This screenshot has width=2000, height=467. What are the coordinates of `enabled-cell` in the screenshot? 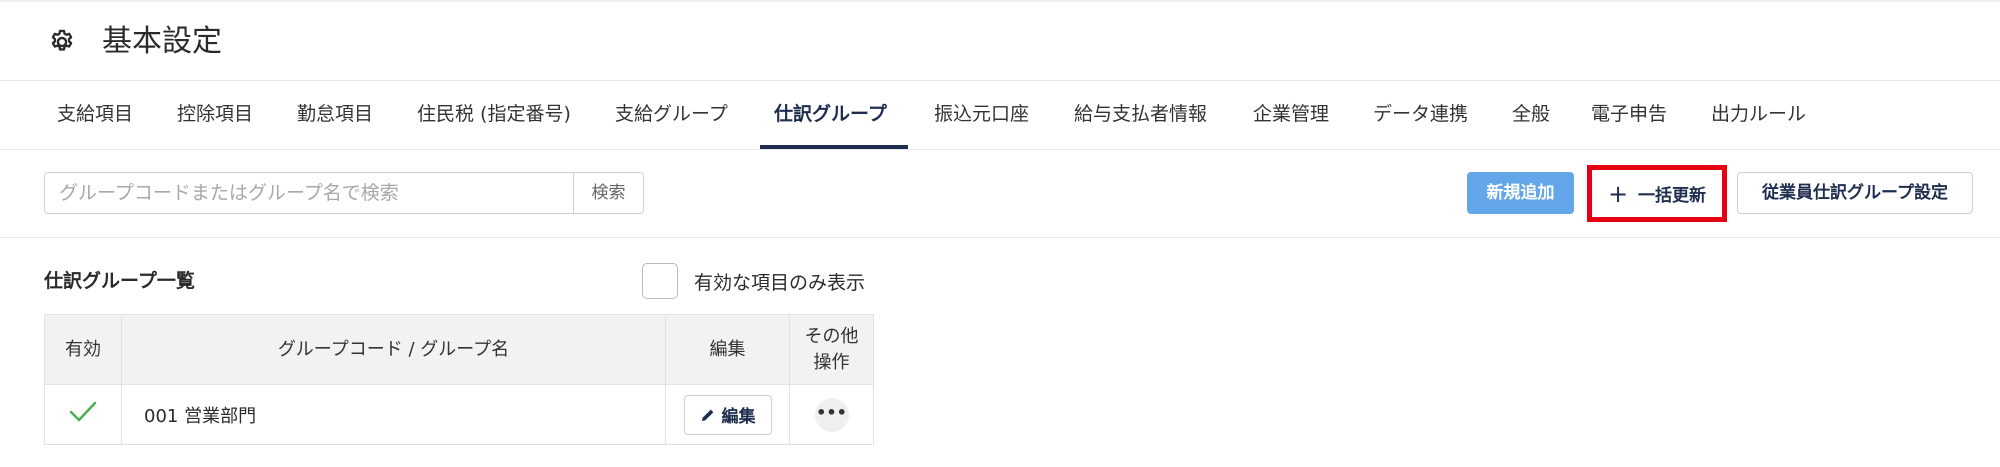 It's located at (83, 414).